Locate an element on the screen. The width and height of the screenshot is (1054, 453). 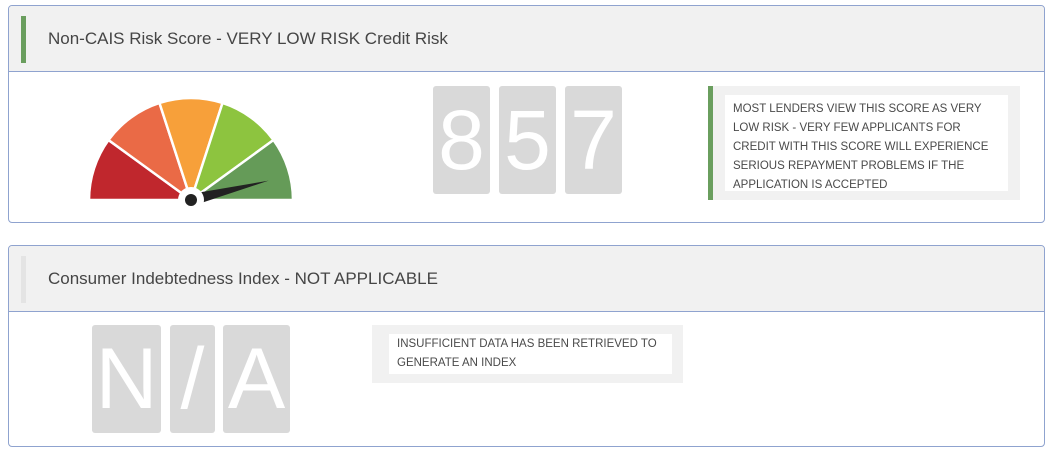
gauge-hub-center is located at coordinates (191, 200).